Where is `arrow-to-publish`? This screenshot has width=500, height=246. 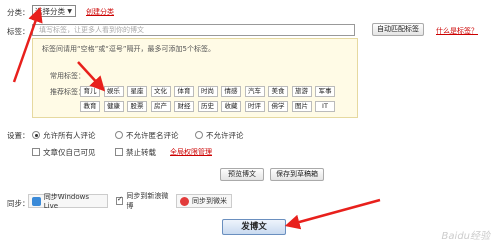
arrow-to-publish is located at coordinates (332, 214).